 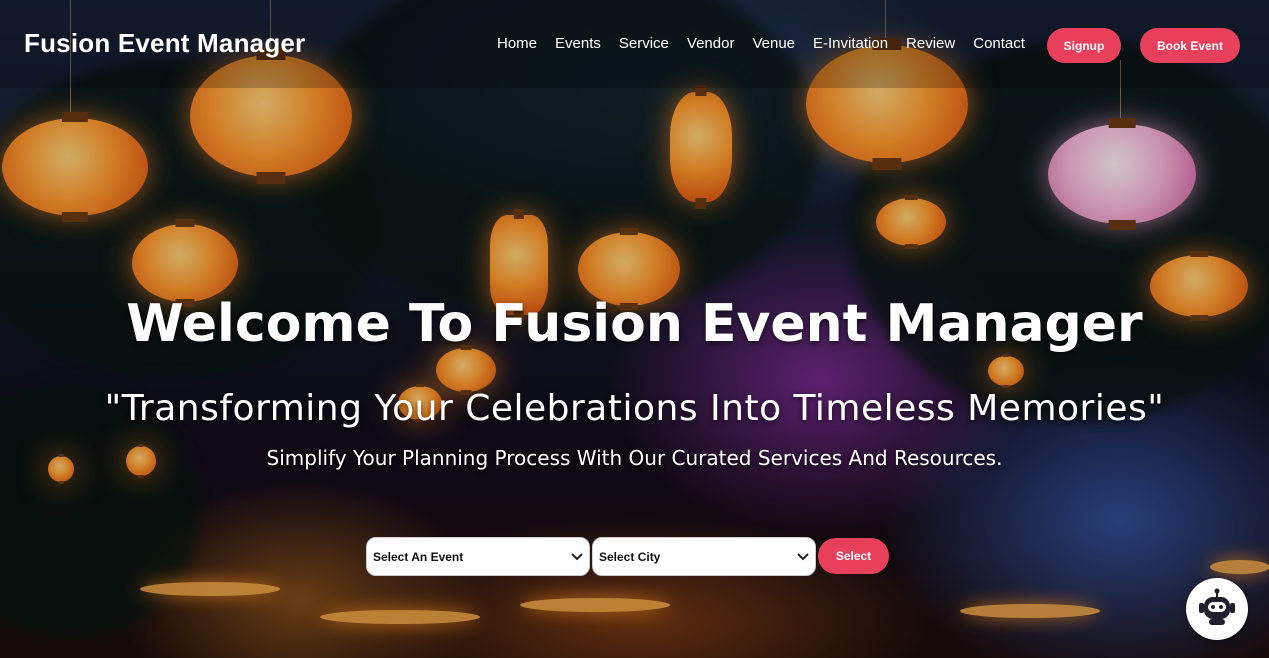 What do you see at coordinates (1190, 45) in the screenshot?
I see `book-event-button: Book Event` at bounding box center [1190, 45].